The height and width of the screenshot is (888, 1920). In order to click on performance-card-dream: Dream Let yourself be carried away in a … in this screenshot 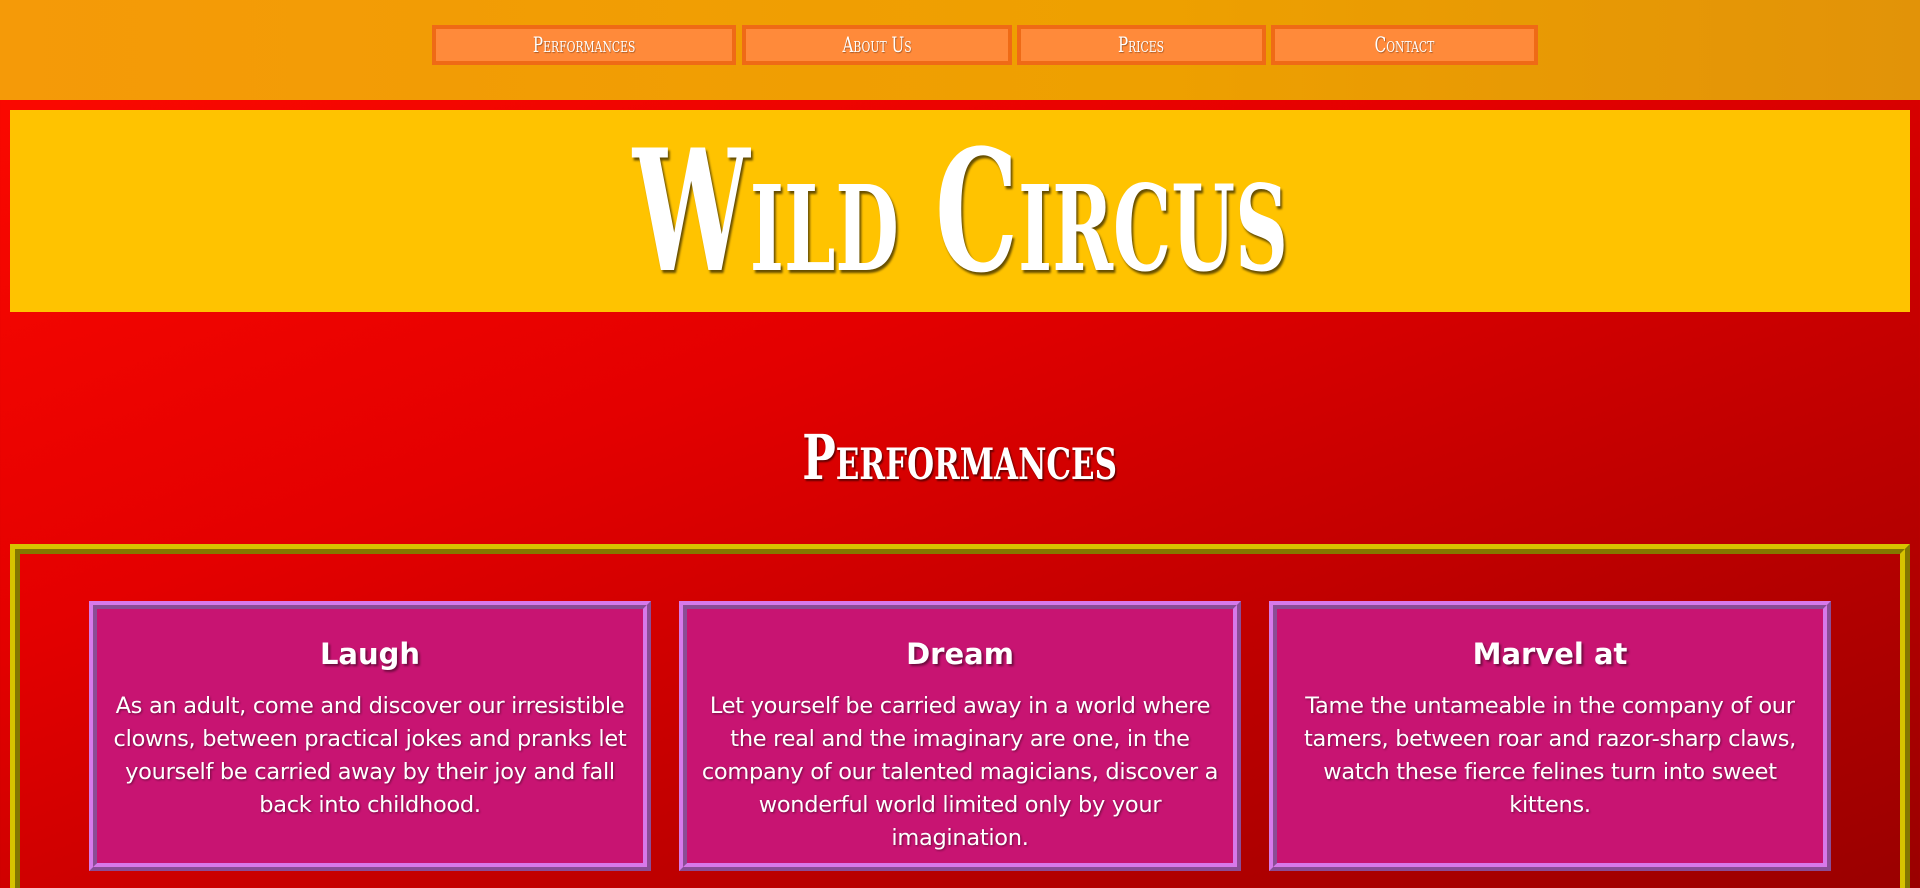, I will do `click(960, 736)`.